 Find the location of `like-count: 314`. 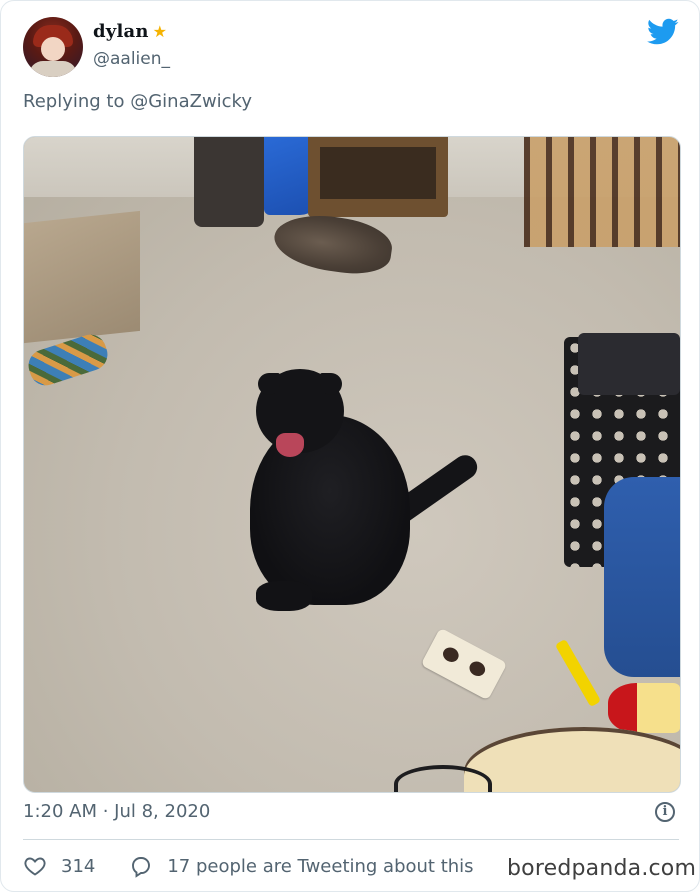

like-count: 314 is located at coordinates (78, 866).